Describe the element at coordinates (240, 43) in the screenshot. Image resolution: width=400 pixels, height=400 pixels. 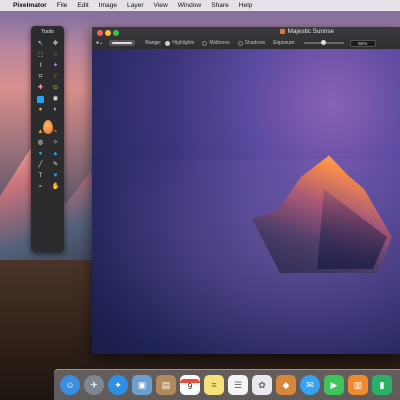
I see `radio-shadows` at that location.